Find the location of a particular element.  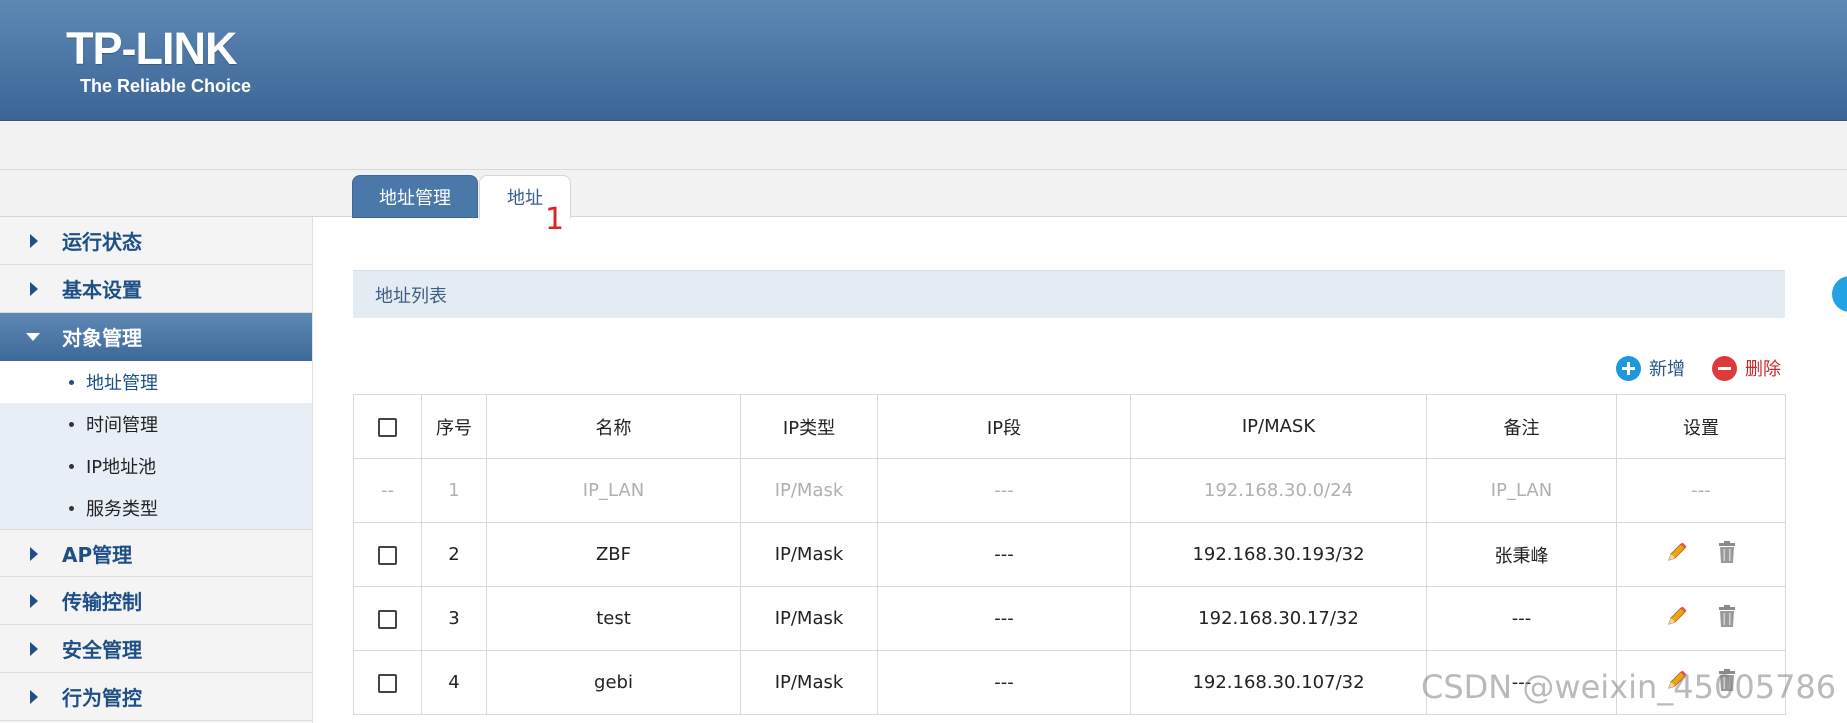

row-number: 2 is located at coordinates (454, 554).